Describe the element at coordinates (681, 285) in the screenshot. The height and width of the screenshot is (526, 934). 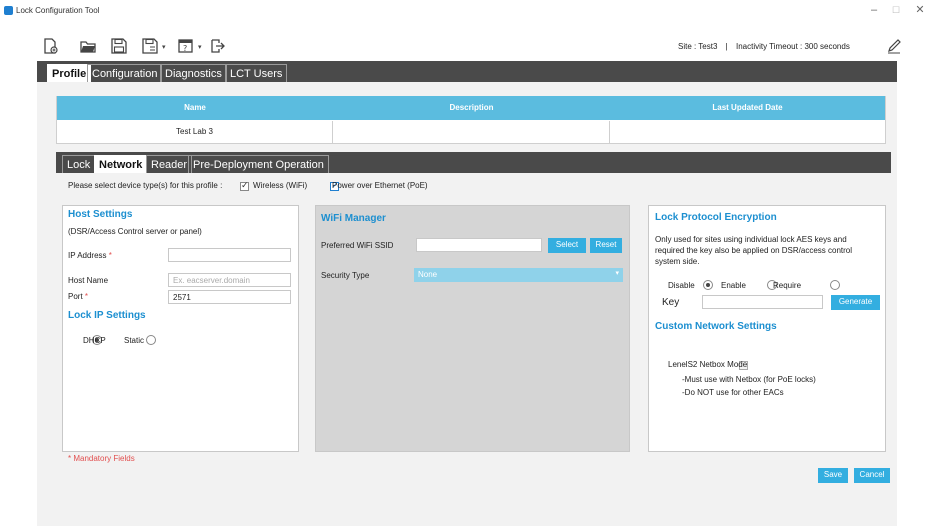
I see `disable-label: Disable` at that location.